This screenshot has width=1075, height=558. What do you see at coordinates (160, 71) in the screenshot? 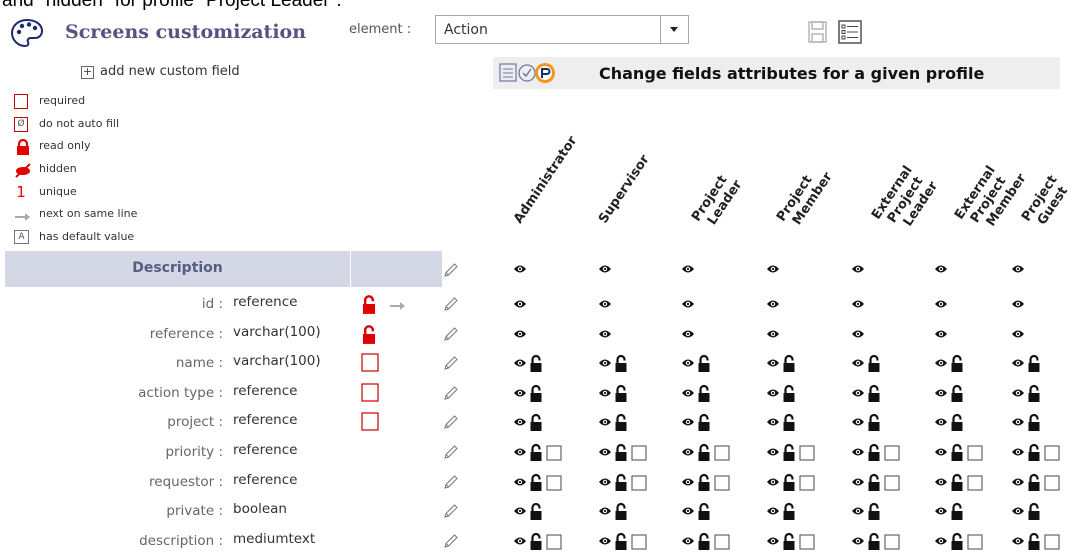
I see `add-custom-field-button: + add new custom field` at bounding box center [160, 71].